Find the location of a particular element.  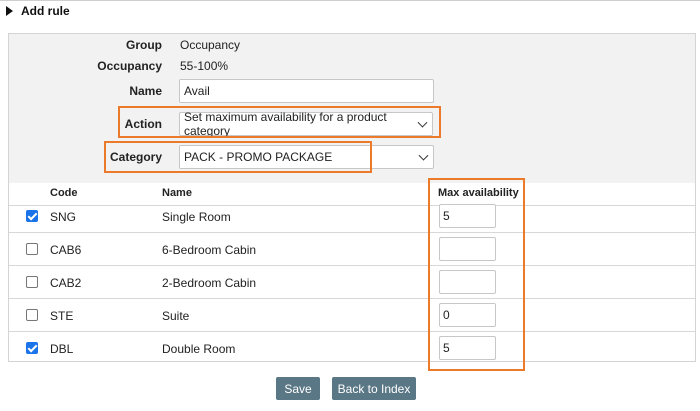

table-row: SNG Single Room 5 is located at coordinates (352, 216).